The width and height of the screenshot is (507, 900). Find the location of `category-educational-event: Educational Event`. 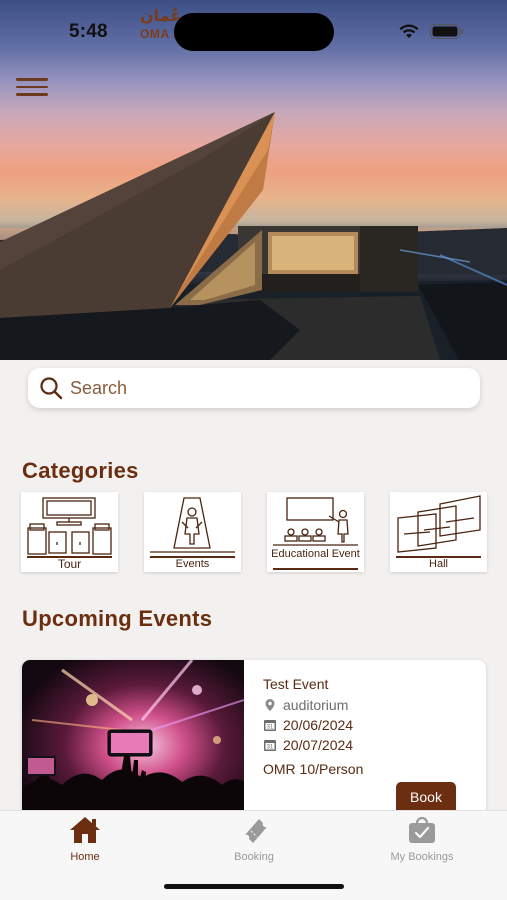

category-educational-event: Educational Event is located at coordinates (315, 532).